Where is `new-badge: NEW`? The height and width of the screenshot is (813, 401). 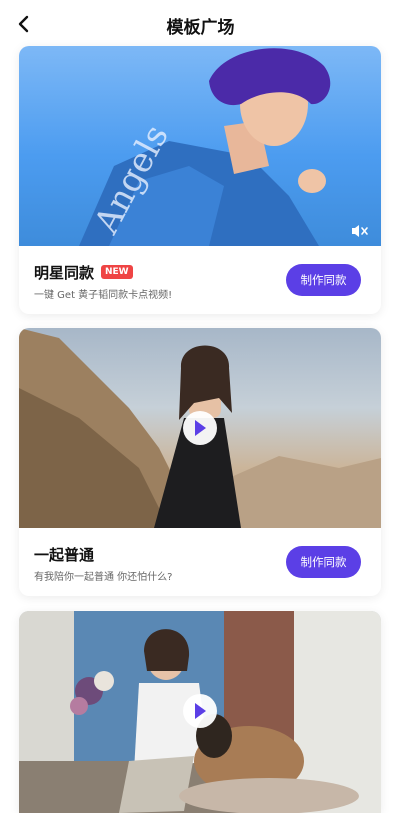 new-badge: NEW is located at coordinates (117, 272).